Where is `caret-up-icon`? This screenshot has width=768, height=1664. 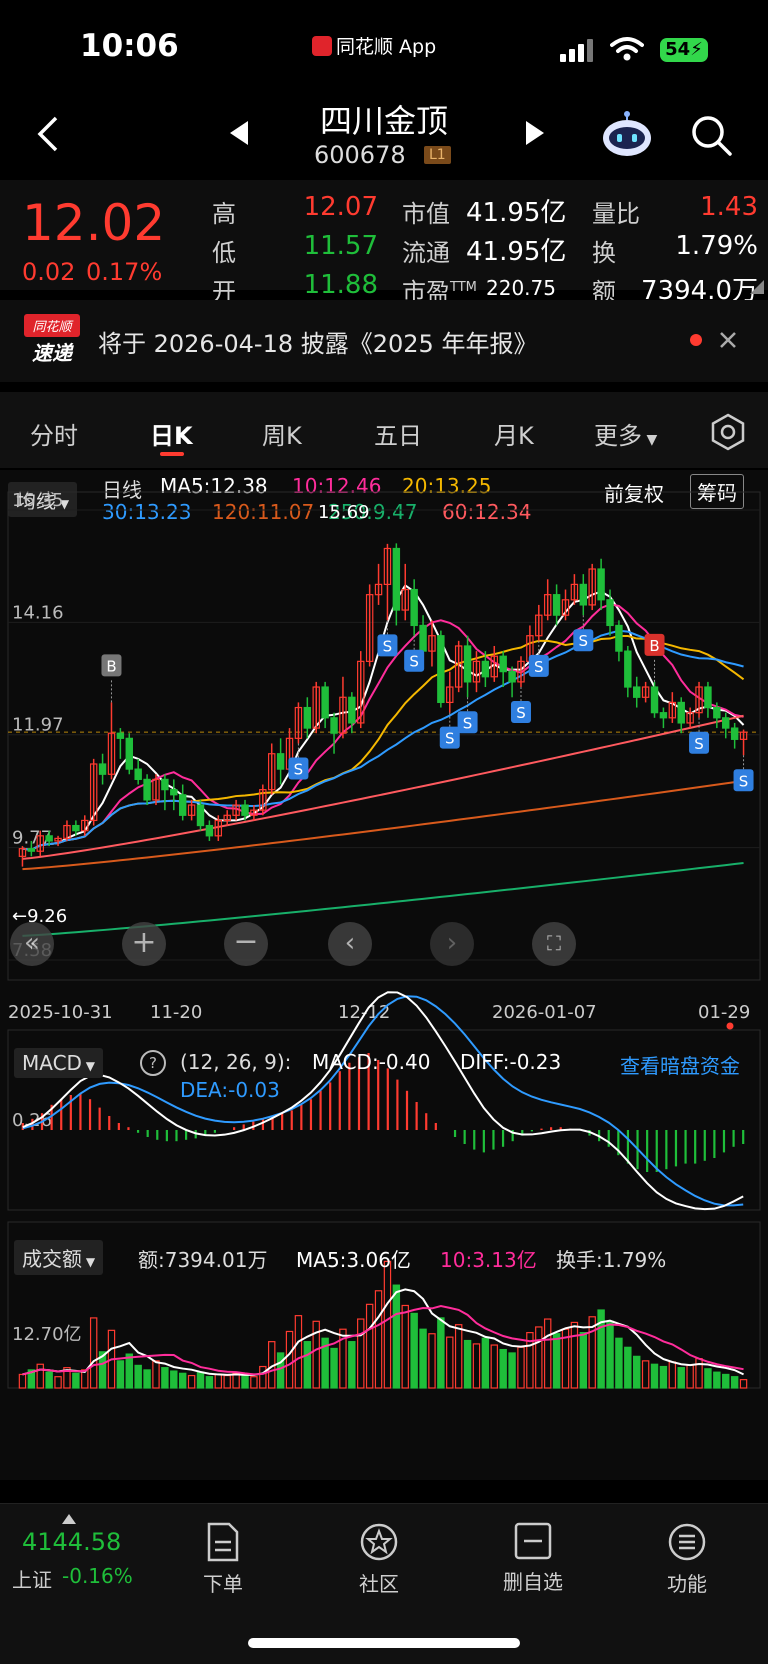
caret-up-icon is located at coordinates (69, 1519).